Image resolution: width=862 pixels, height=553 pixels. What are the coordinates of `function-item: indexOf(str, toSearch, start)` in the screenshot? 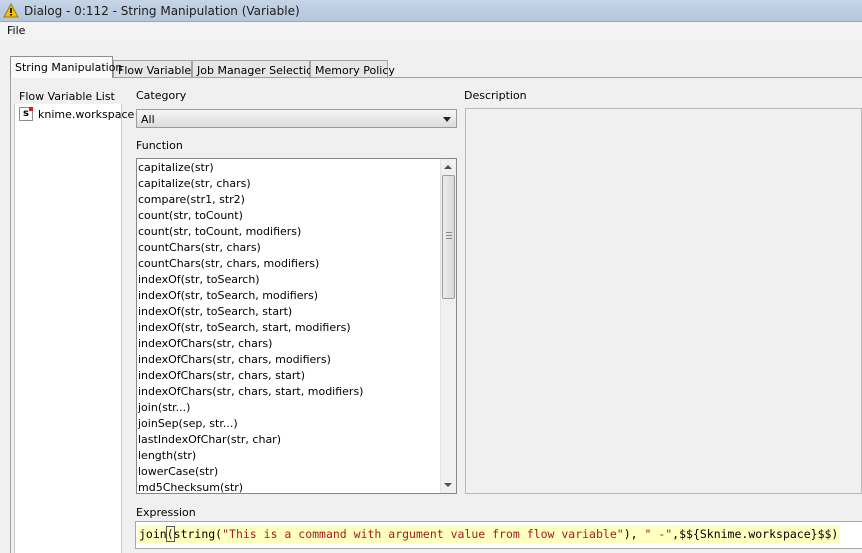 It's located at (250, 312).